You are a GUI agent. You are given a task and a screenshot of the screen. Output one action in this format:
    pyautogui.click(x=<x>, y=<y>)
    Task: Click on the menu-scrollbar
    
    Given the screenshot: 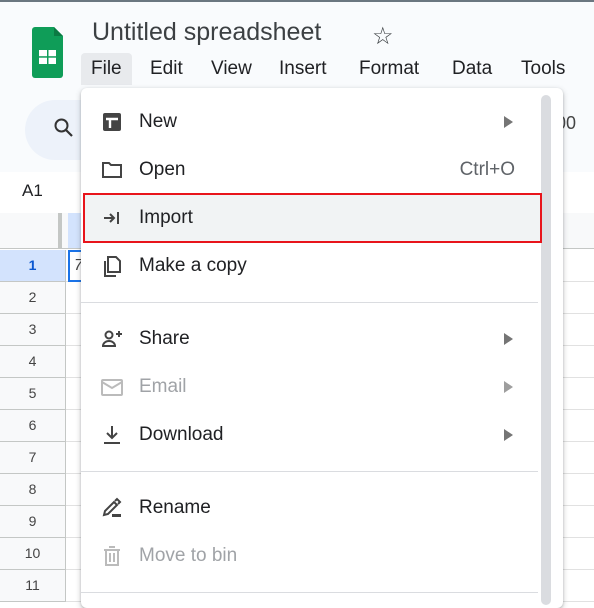 What is the action you would take?
    pyautogui.click(x=546, y=350)
    